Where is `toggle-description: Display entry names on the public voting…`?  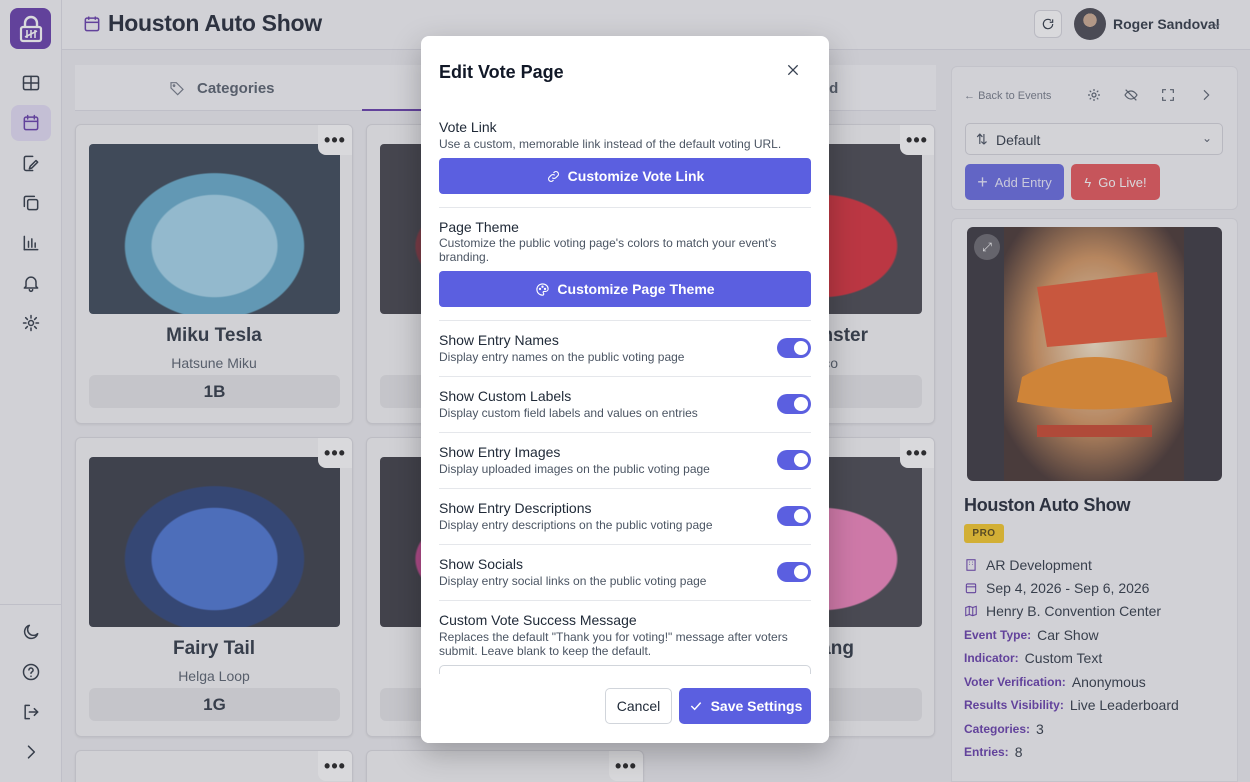
toggle-description: Display entry names on the public voting… is located at coordinates (562, 357).